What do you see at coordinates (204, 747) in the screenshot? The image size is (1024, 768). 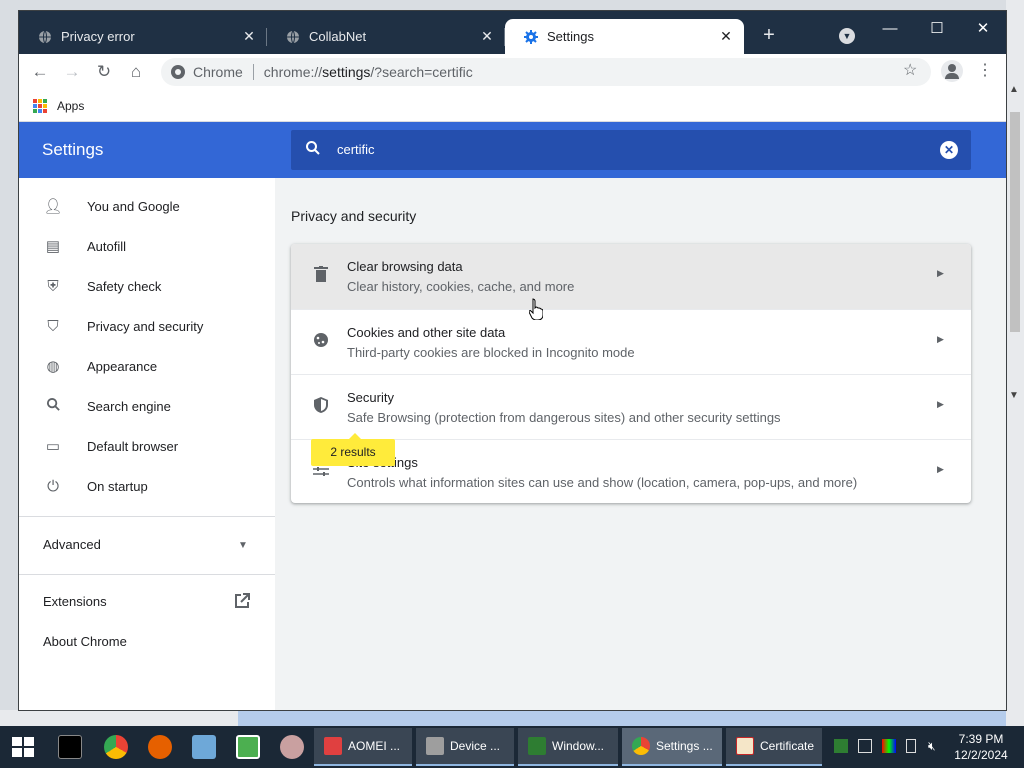 I see `app-icon` at bounding box center [204, 747].